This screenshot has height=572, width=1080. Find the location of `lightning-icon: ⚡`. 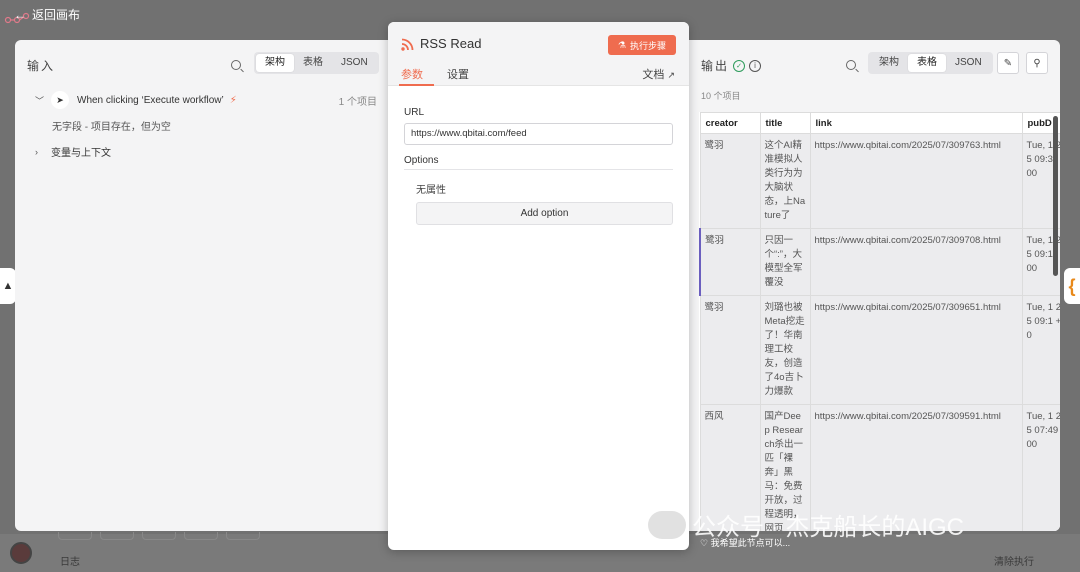

lightning-icon: ⚡ is located at coordinates (233, 100).